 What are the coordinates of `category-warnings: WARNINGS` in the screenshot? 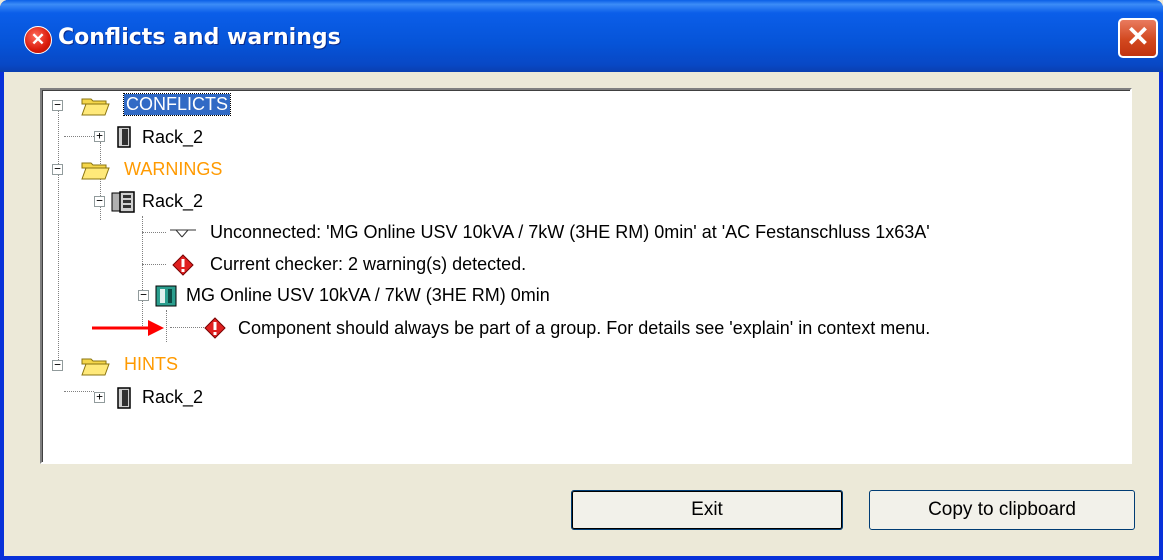 It's located at (173, 169).